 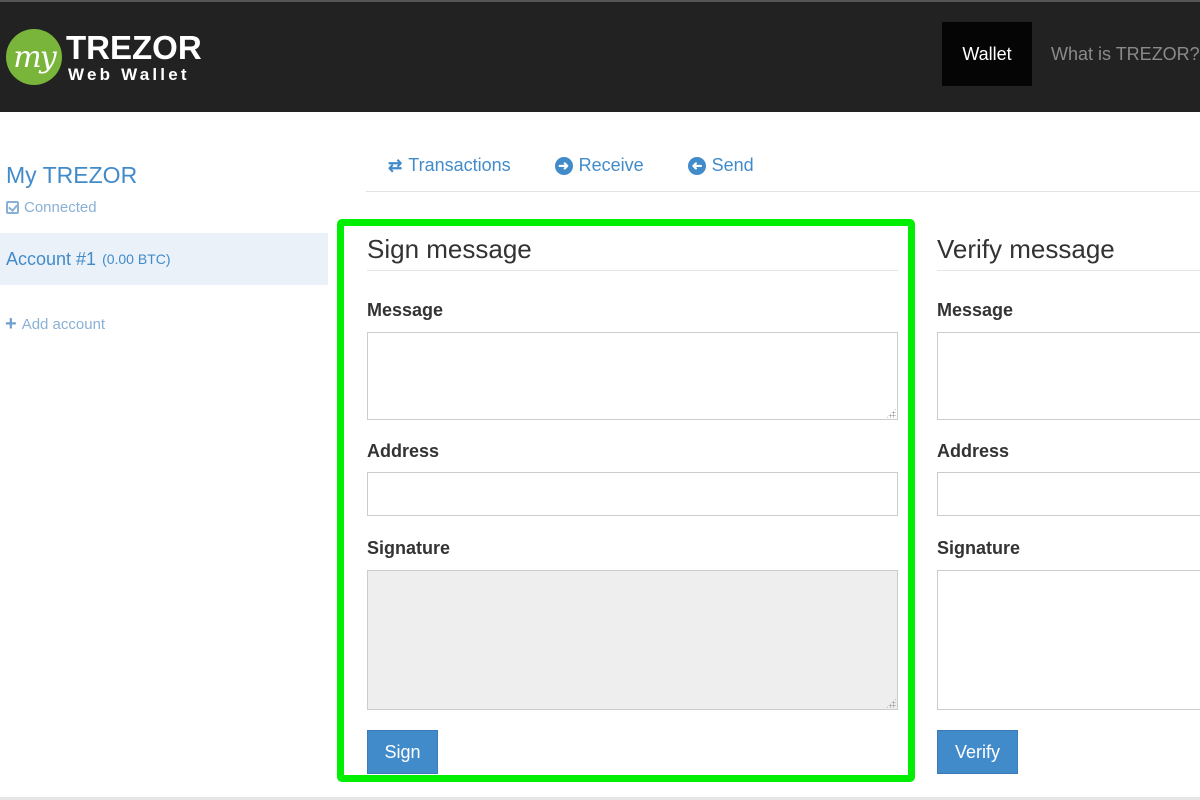 What do you see at coordinates (134, 47) in the screenshot?
I see `logo-title: TREZOR` at bounding box center [134, 47].